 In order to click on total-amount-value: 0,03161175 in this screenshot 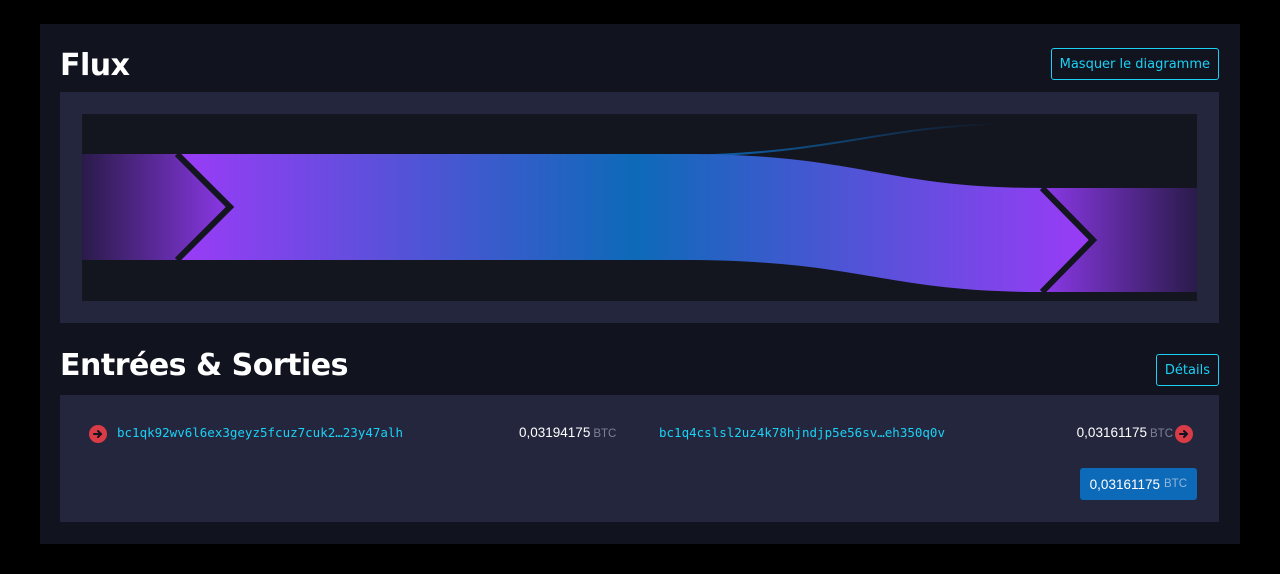, I will do `click(1124, 484)`.